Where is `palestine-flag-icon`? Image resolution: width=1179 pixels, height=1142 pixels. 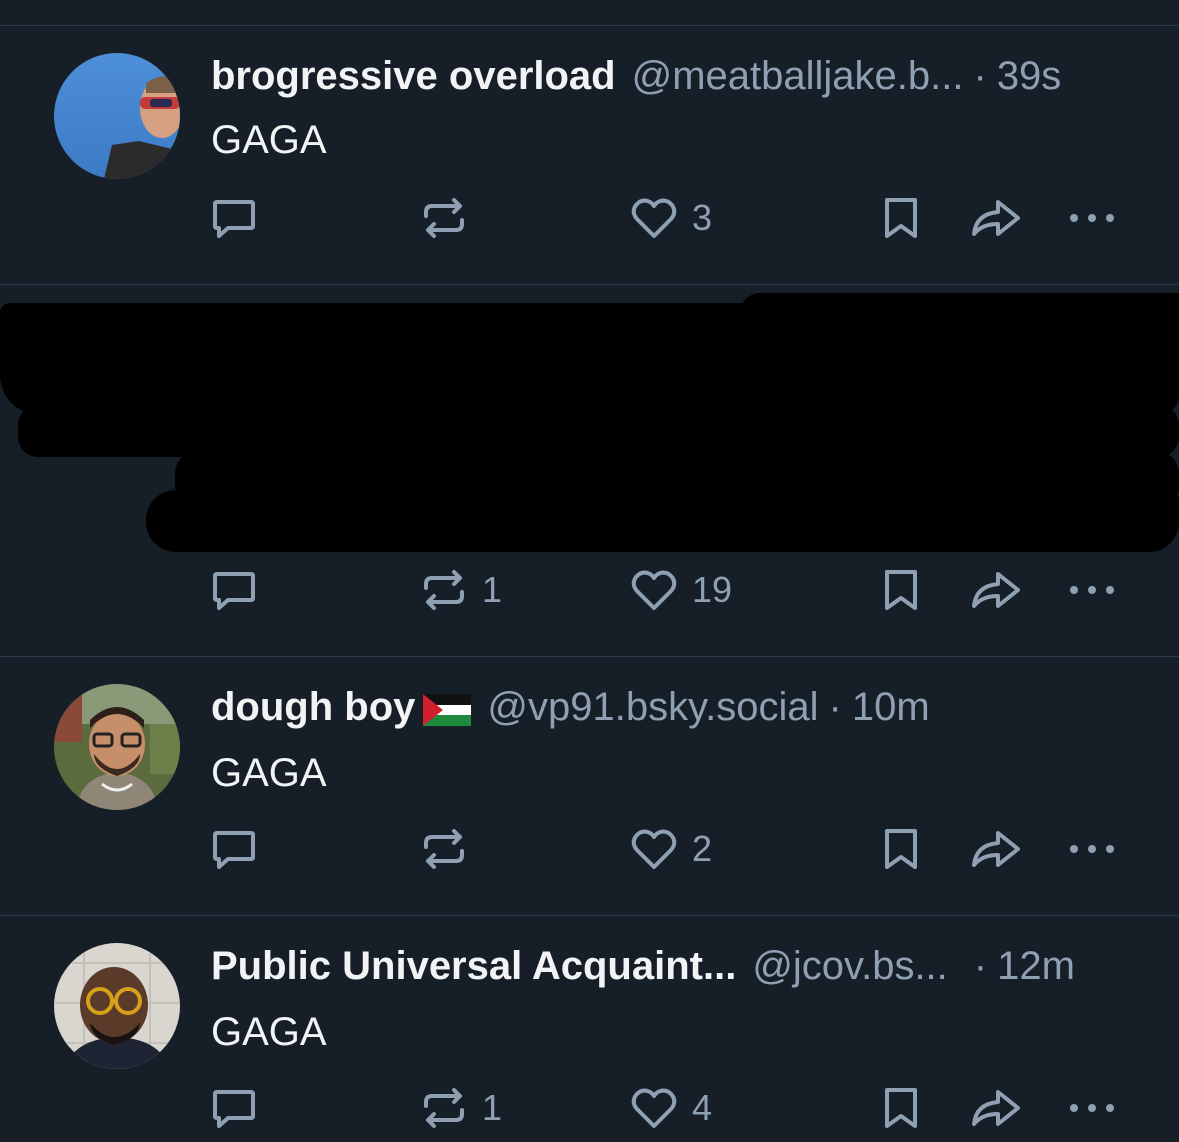
palestine-flag-icon is located at coordinates (447, 708).